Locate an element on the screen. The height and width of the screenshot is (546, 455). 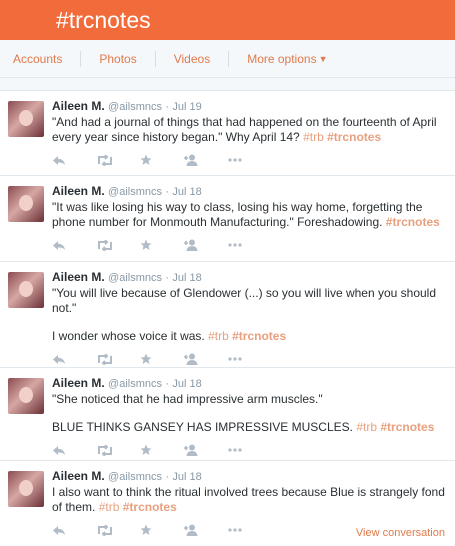
nav-videos: Videos is located at coordinates (192, 59).